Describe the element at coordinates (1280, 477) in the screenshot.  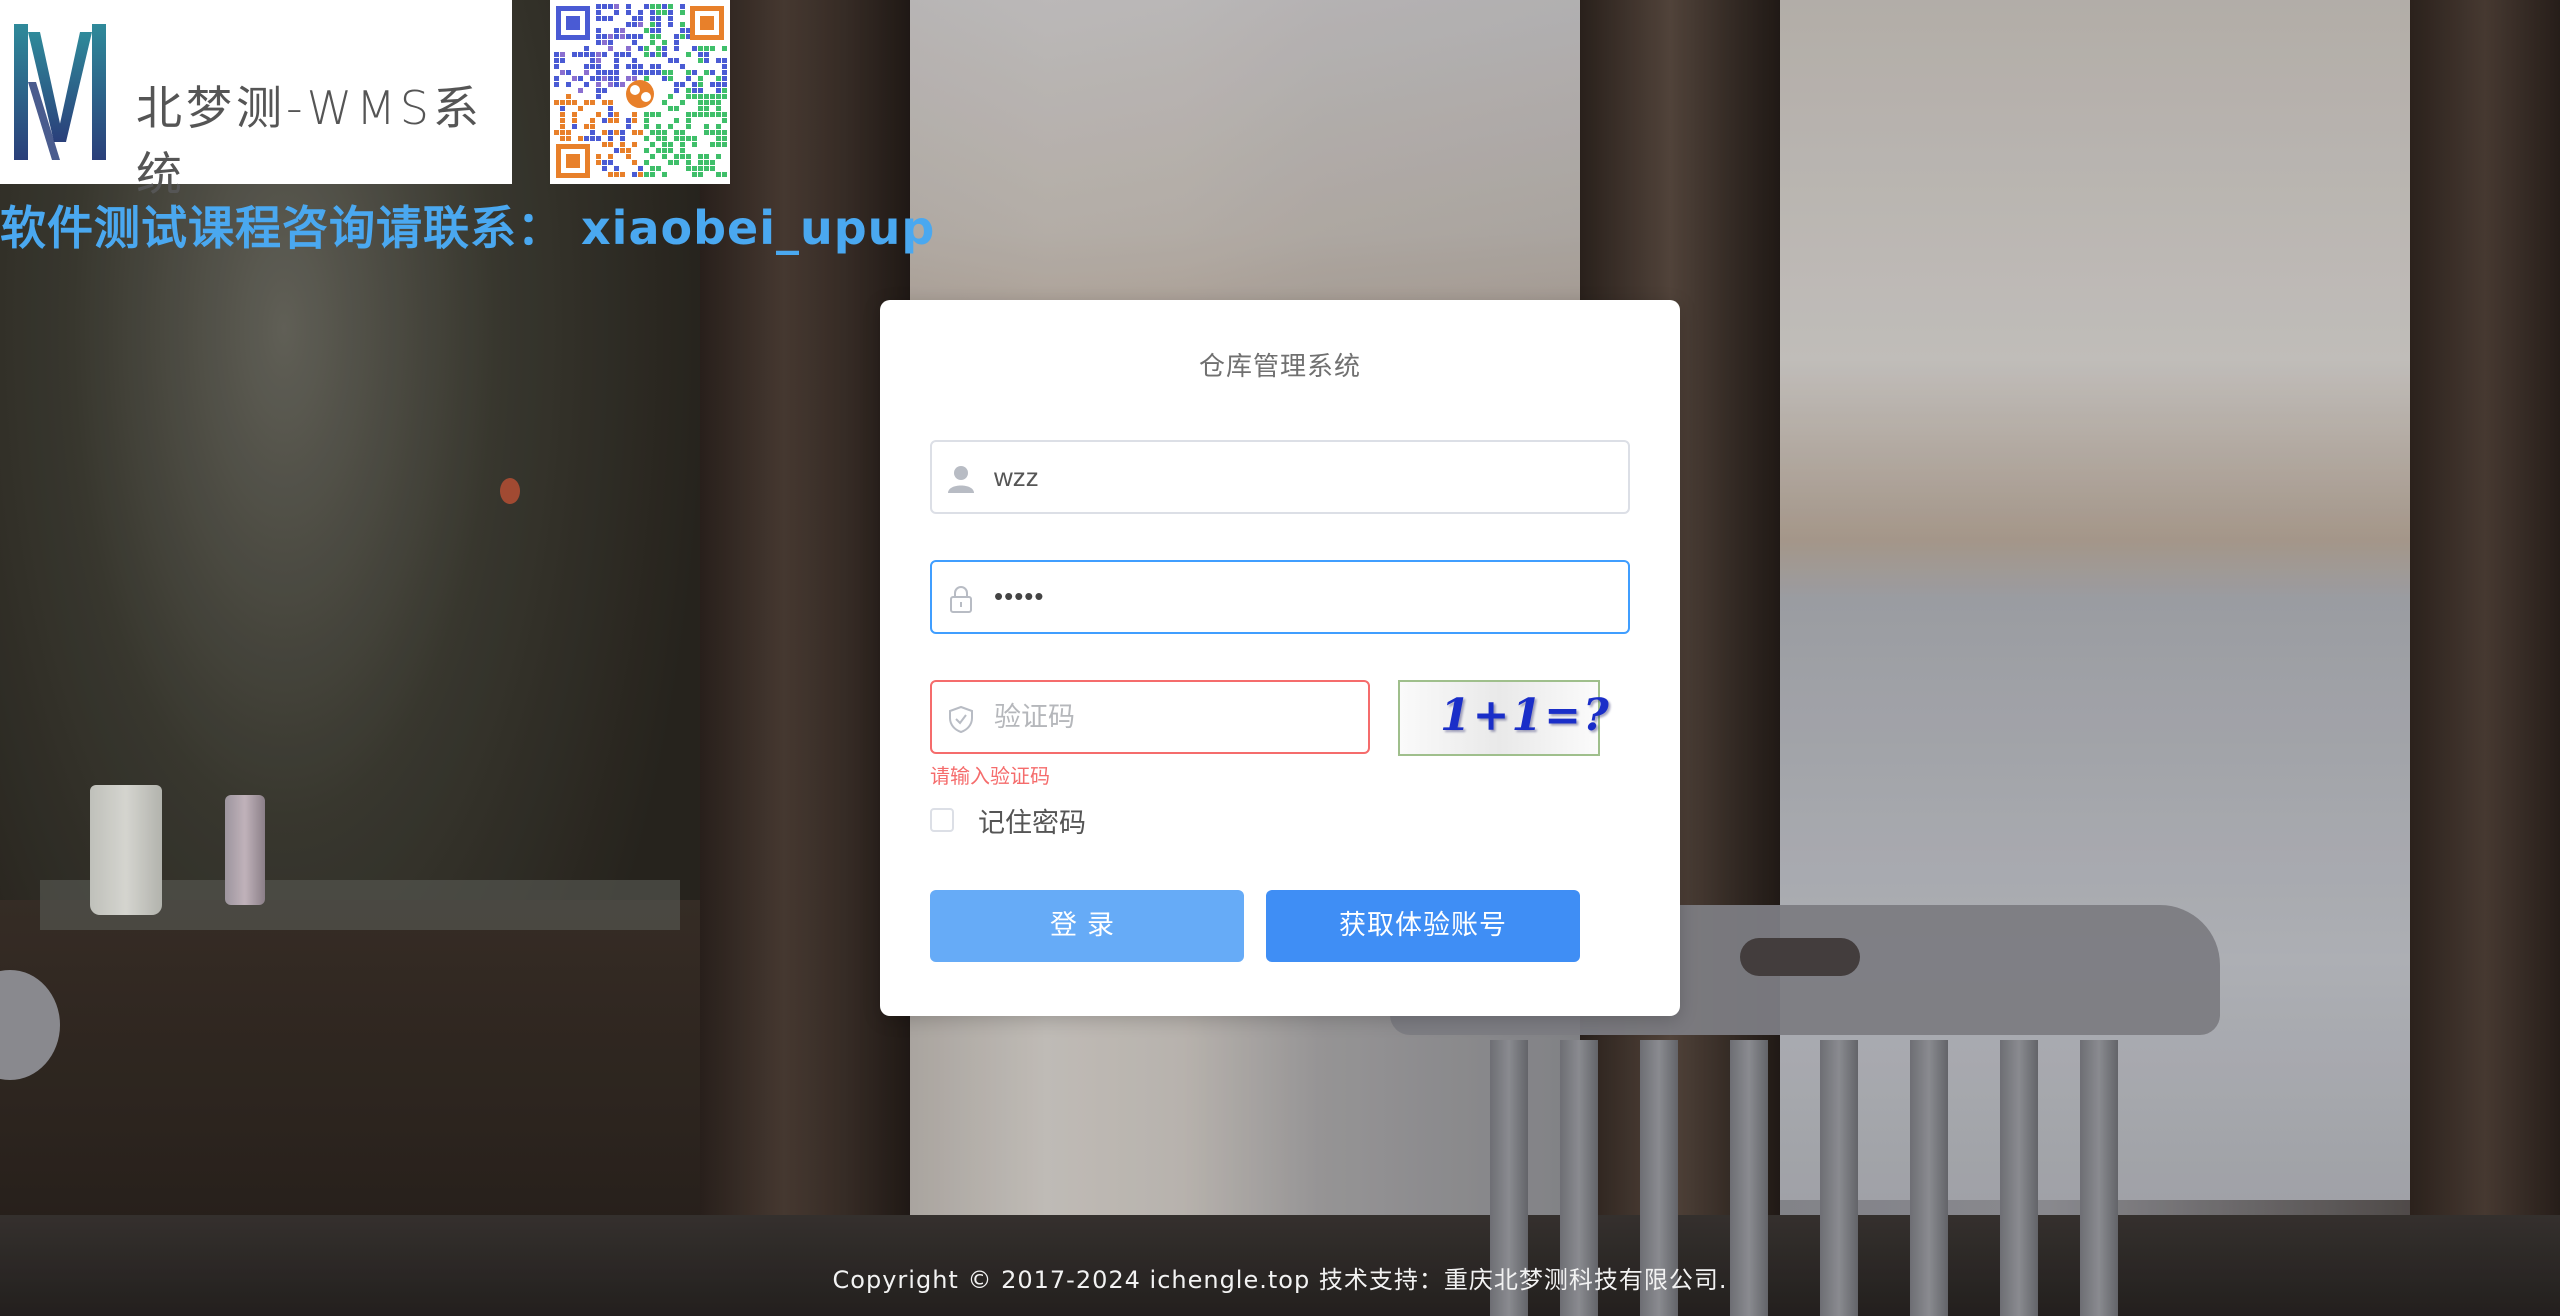
I see `username-field: wzz` at that location.